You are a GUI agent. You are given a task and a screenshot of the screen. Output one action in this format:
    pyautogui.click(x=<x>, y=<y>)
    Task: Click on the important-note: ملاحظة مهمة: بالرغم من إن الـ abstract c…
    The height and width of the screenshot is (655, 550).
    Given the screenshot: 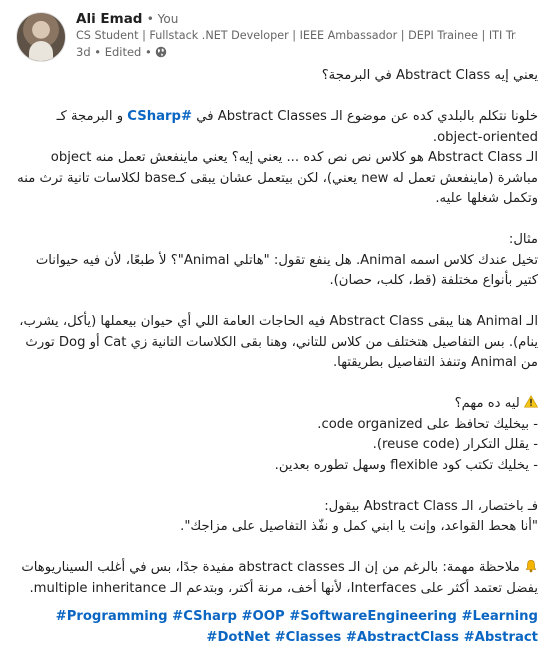 What is the action you would take?
    pyautogui.click(x=277, y=578)
    